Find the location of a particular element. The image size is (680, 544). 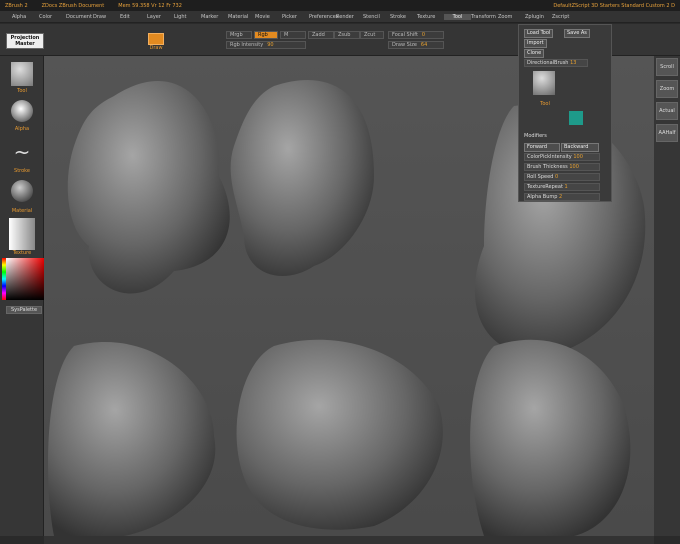

rgb-intensity-slider: Rgb Intensity 90 is located at coordinates (266, 45).